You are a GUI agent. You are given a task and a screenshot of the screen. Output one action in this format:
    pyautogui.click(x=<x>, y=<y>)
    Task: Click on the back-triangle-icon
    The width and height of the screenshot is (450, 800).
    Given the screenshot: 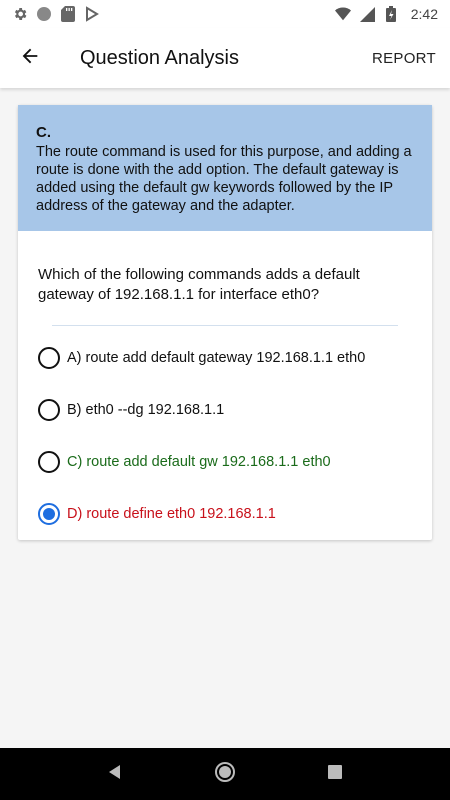 What is the action you would take?
    pyautogui.click(x=115, y=774)
    